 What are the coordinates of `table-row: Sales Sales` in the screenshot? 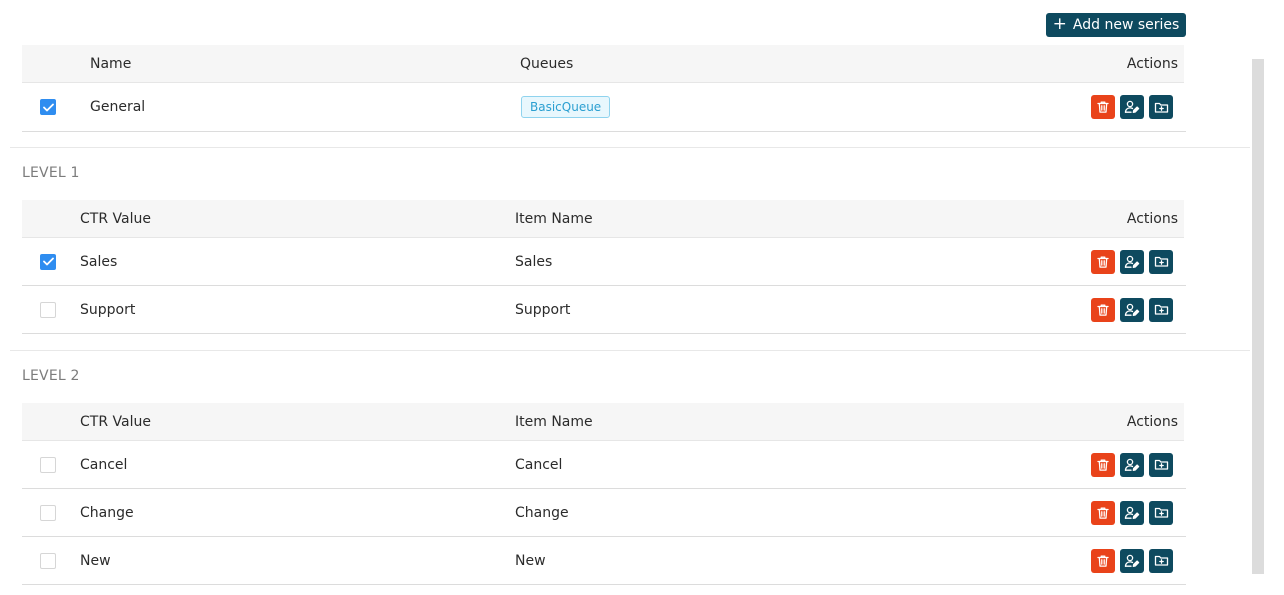 It's located at (604, 262).